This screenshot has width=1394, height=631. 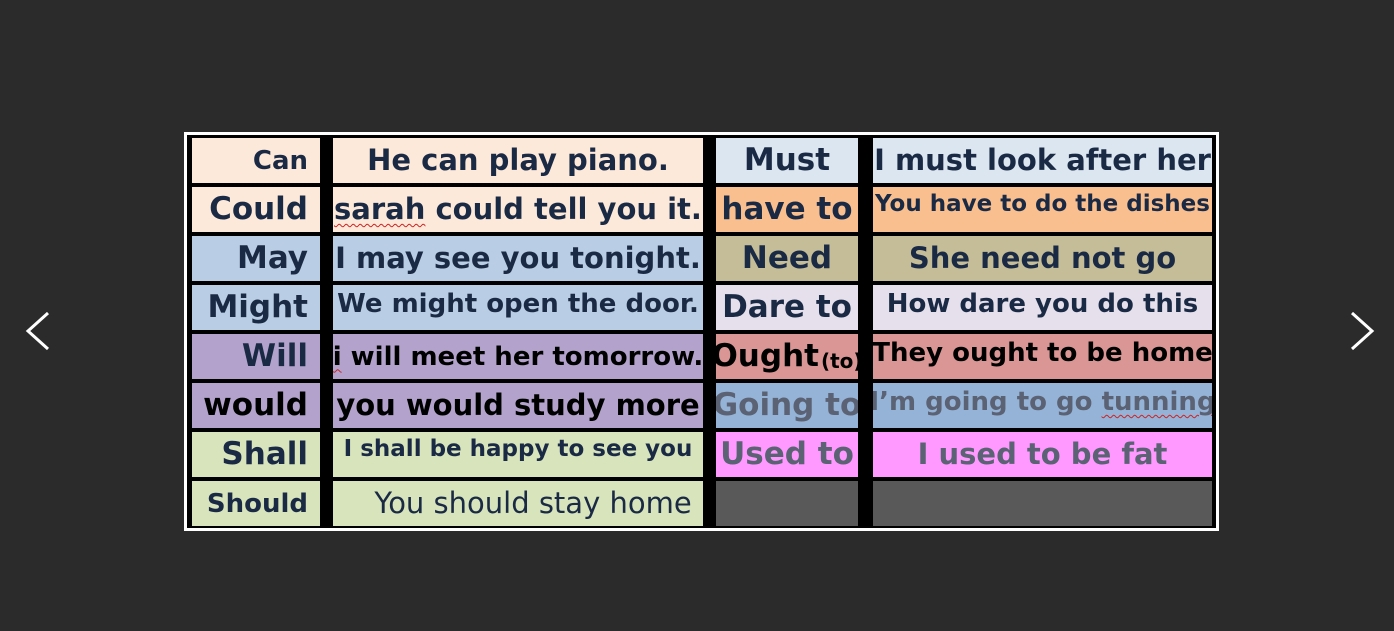 What do you see at coordinates (272, 258) in the screenshot?
I see `modal-label: May` at bounding box center [272, 258].